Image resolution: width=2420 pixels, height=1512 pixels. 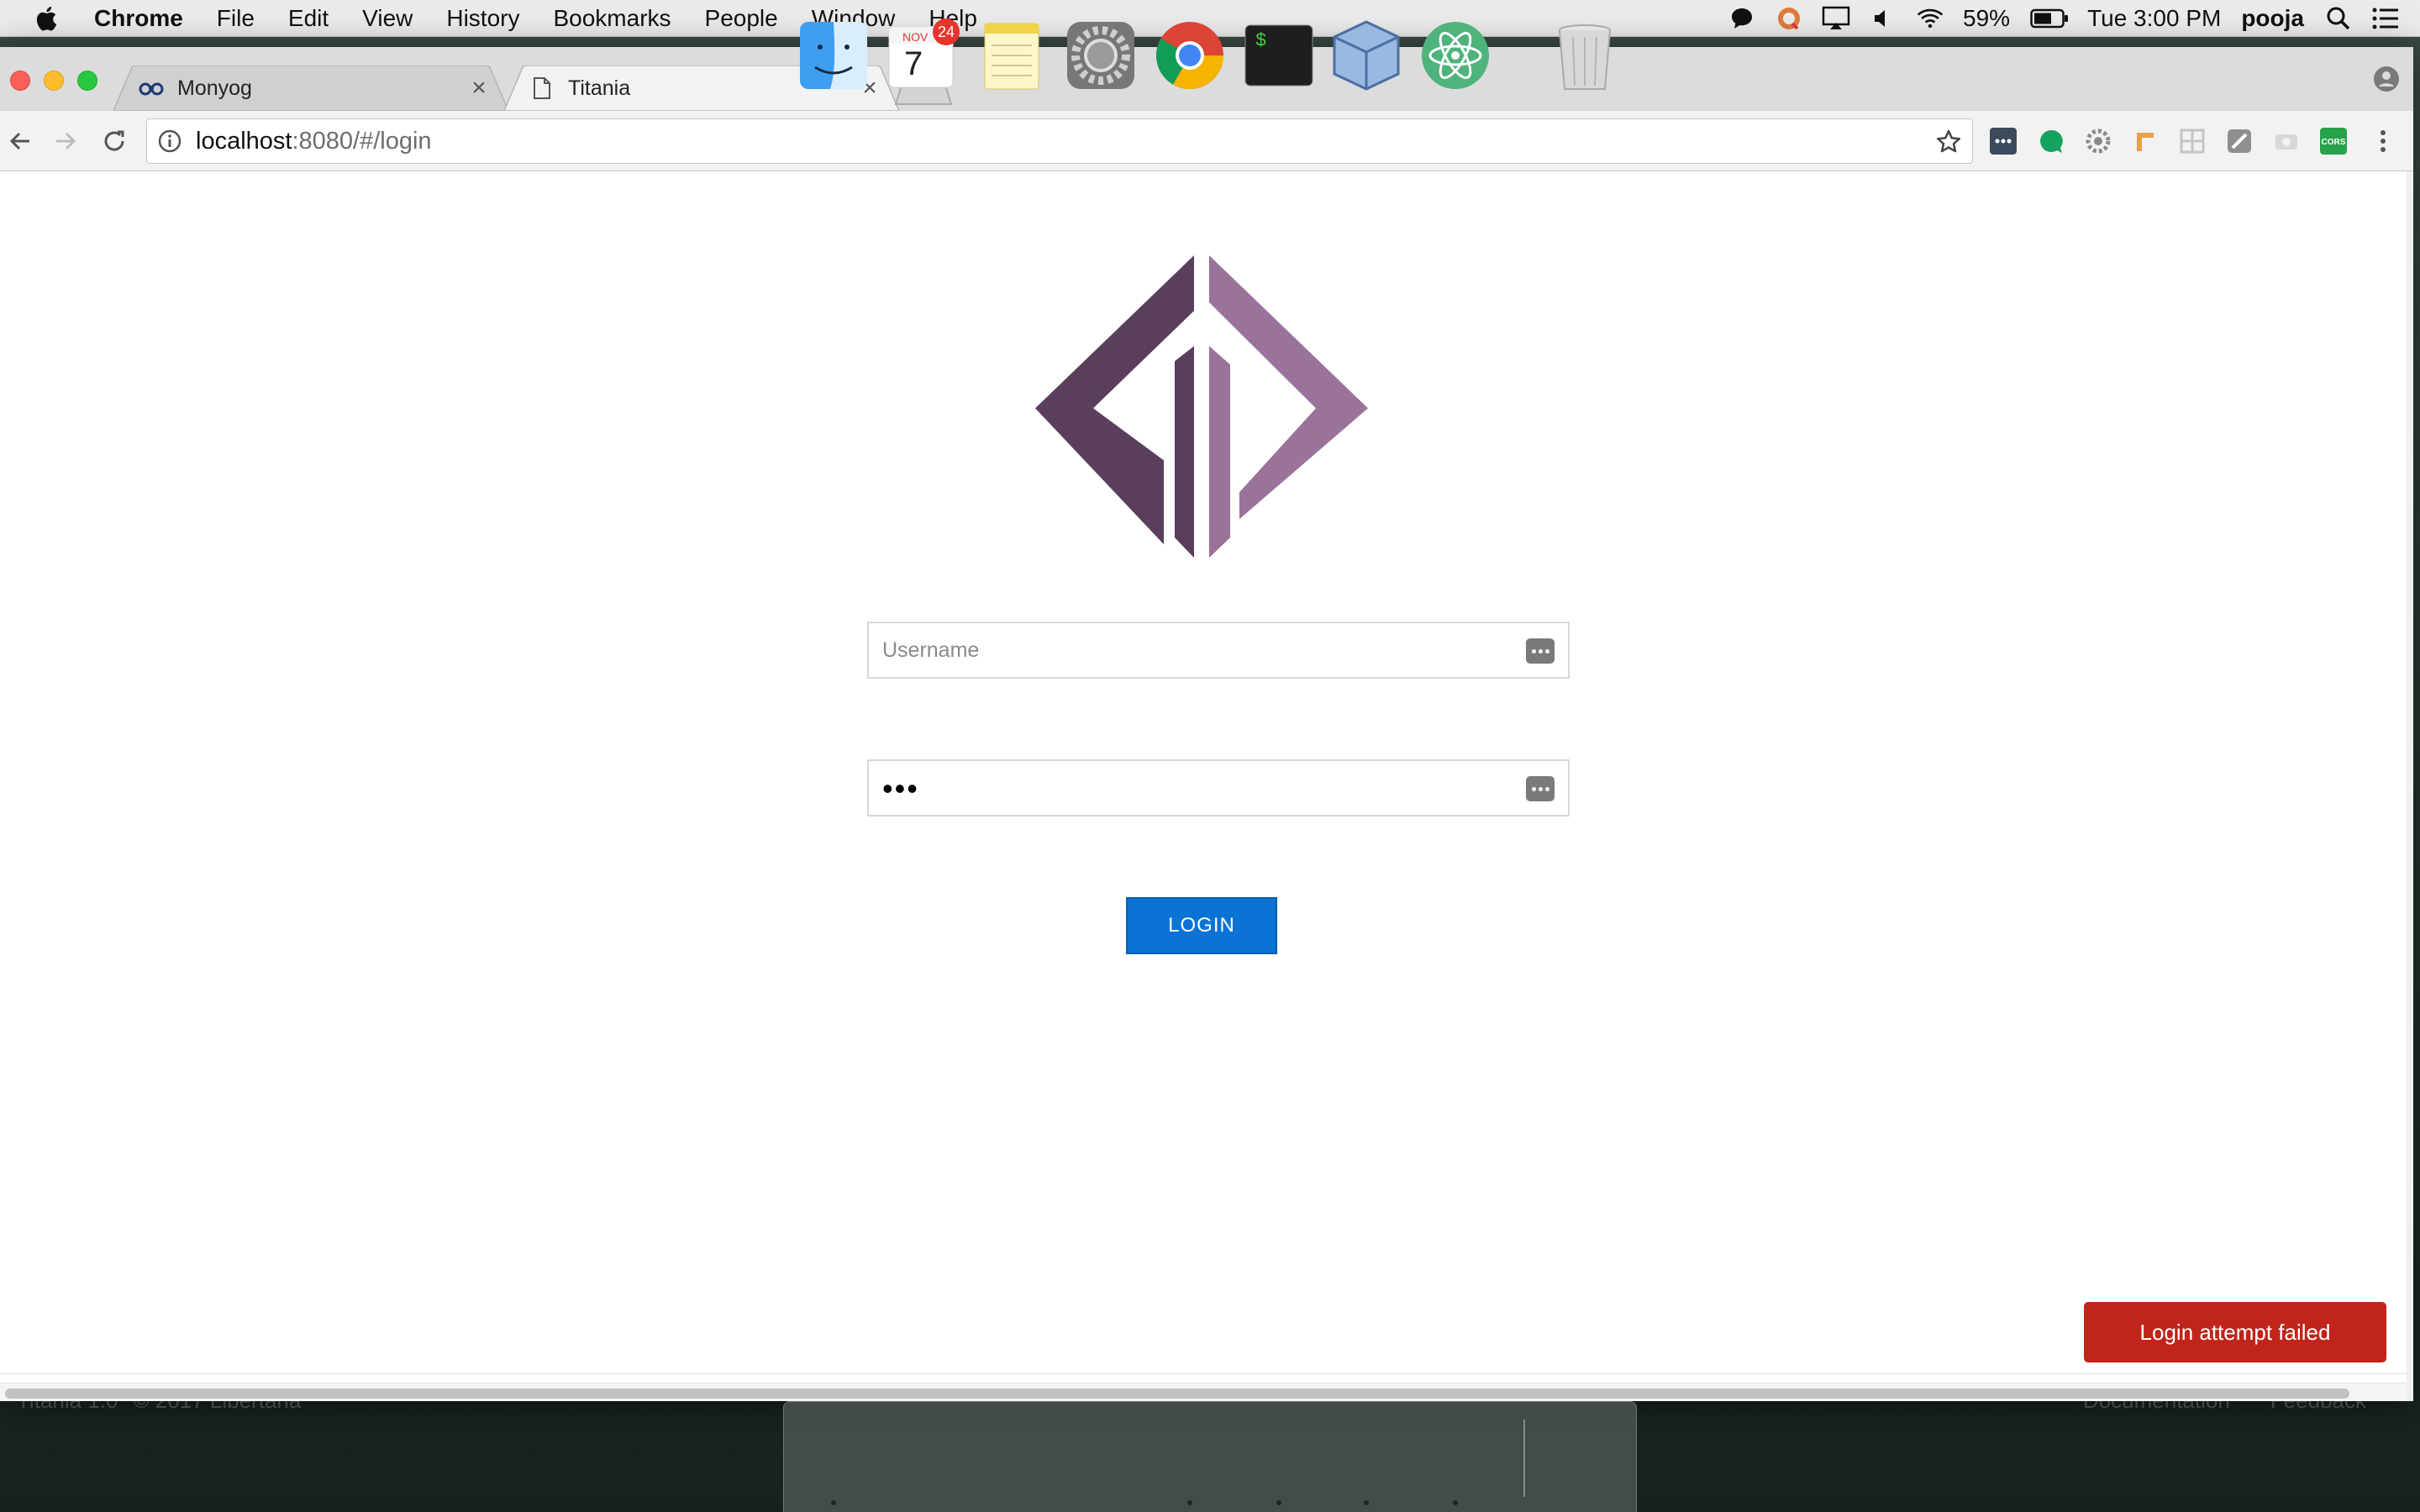 What do you see at coordinates (2192, 141) in the screenshot?
I see `grid-extension-icon` at bounding box center [2192, 141].